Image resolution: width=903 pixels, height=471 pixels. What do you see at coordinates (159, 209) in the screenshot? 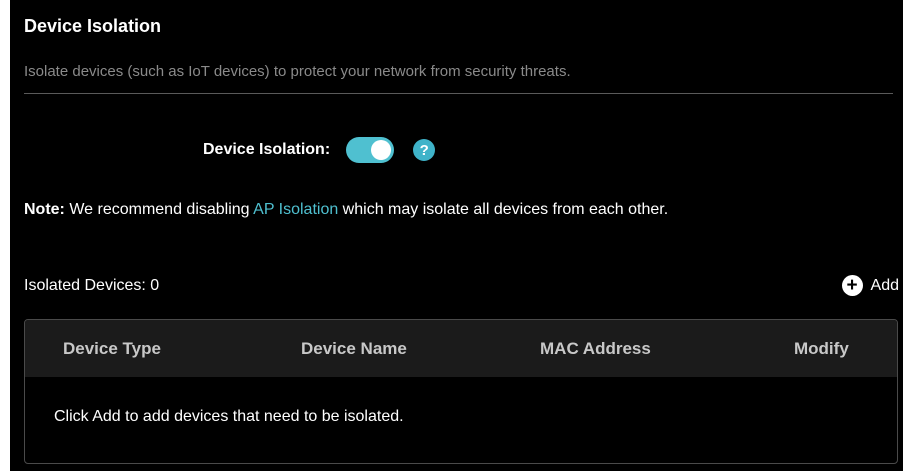
I see `note-text-before: We recommend disabling` at bounding box center [159, 209].